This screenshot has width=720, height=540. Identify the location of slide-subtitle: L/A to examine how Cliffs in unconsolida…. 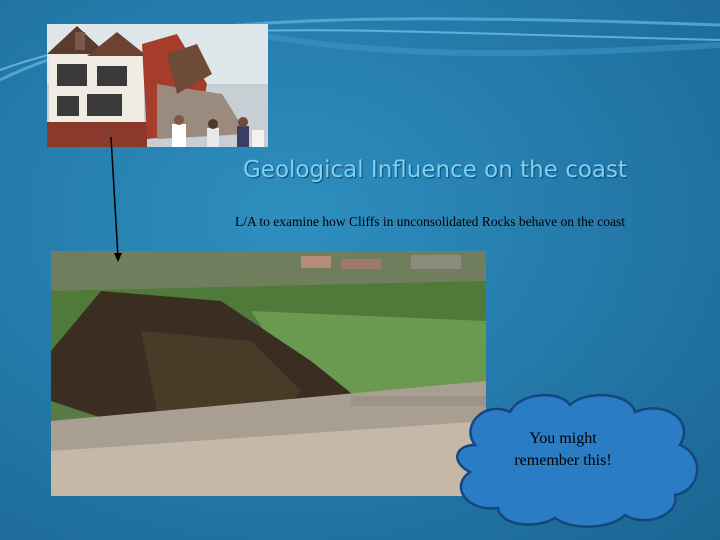
(430, 221).